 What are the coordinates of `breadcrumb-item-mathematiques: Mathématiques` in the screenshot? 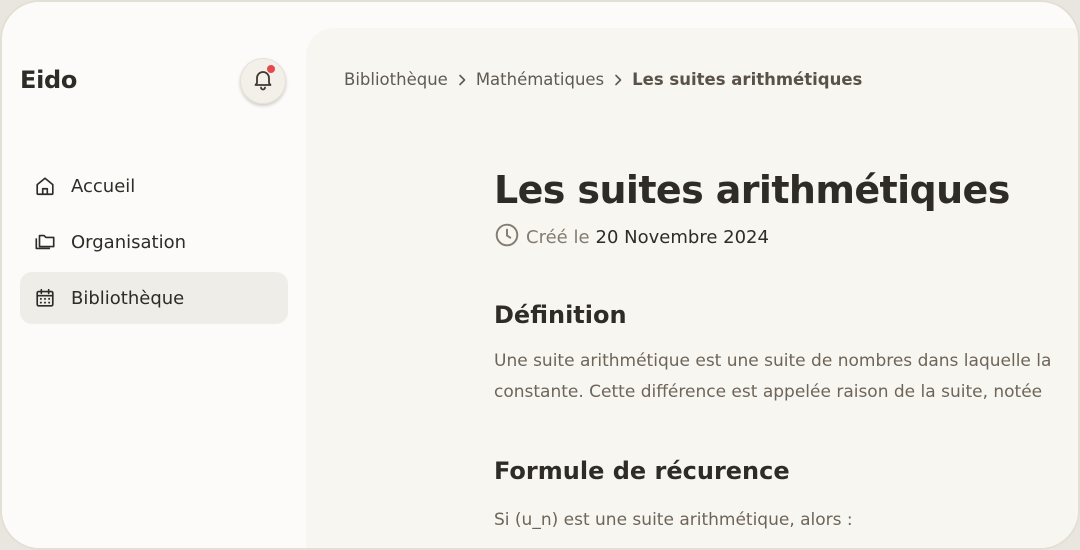 It's located at (540, 79).